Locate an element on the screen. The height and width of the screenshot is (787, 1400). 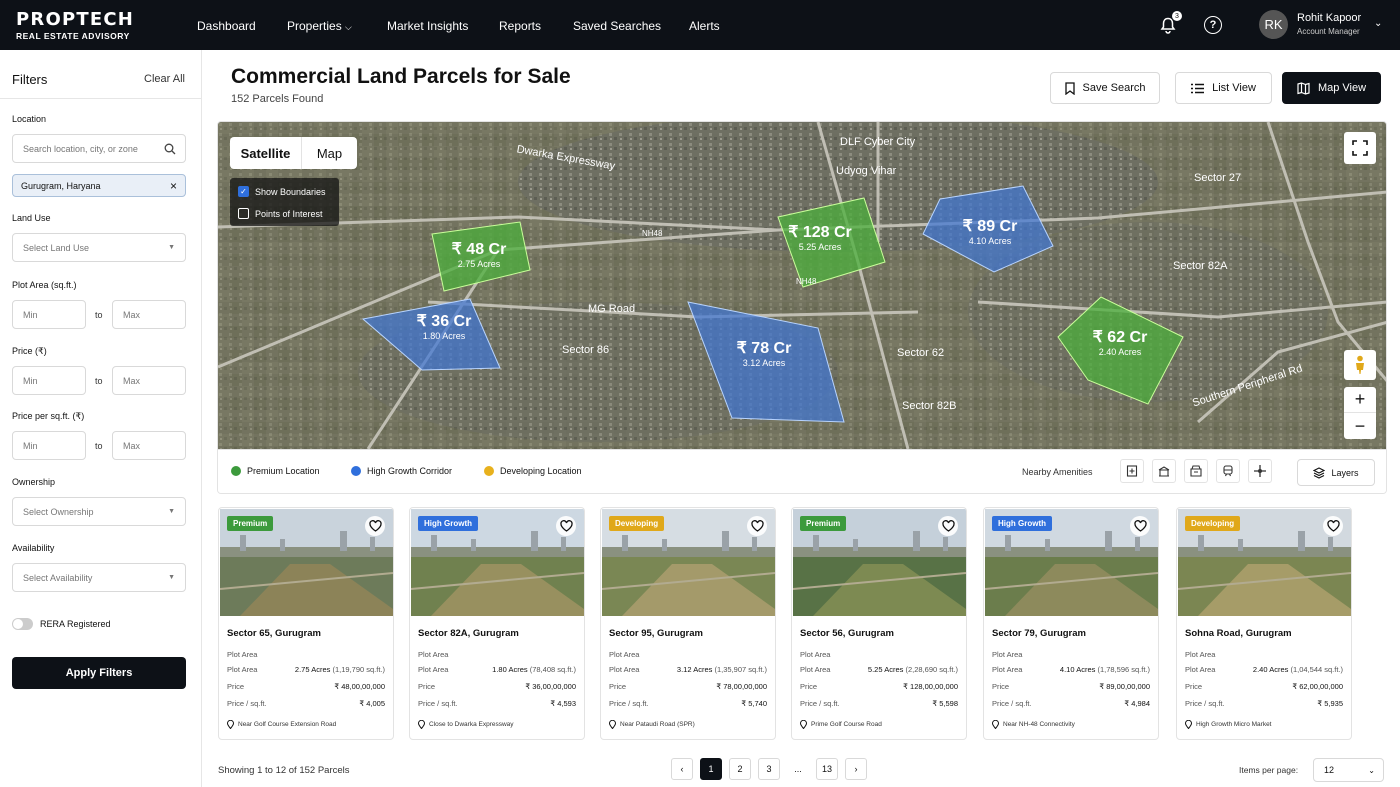
airport-icon is located at coordinates (1260, 471).